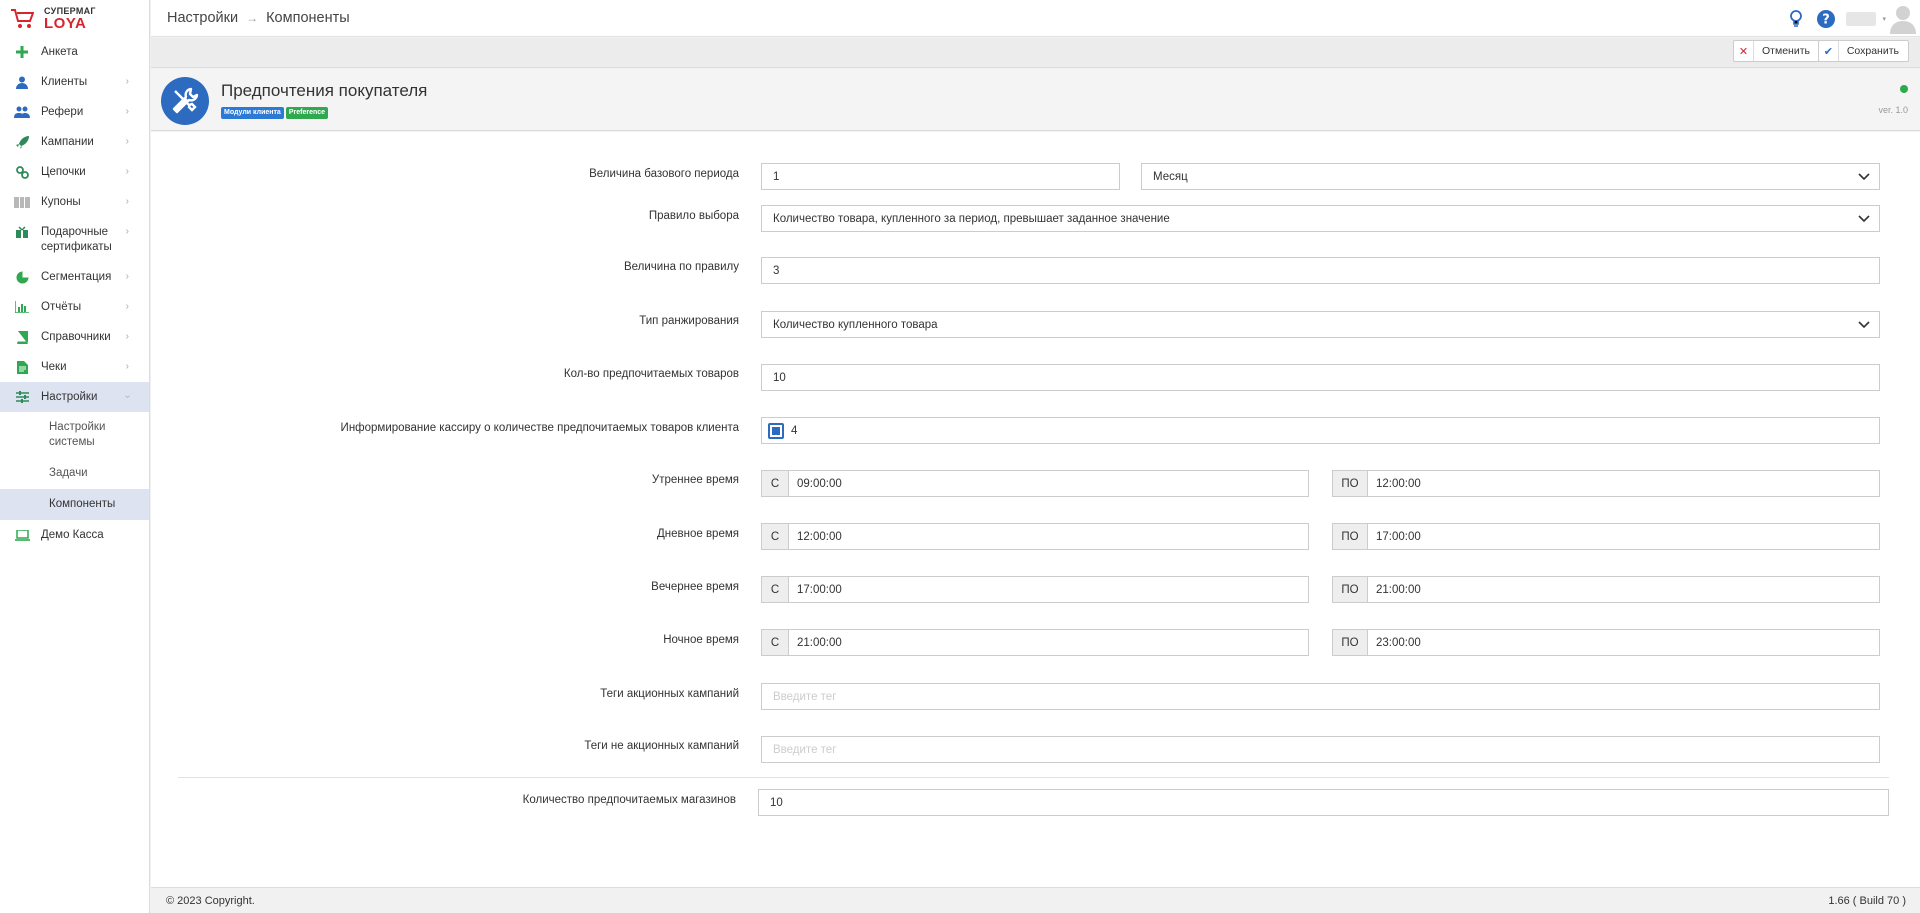 The image size is (1920, 913). What do you see at coordinates (1864, 177) in the screenshot?
I see `chevron-down-icon` at bounding box center [1864, 177].